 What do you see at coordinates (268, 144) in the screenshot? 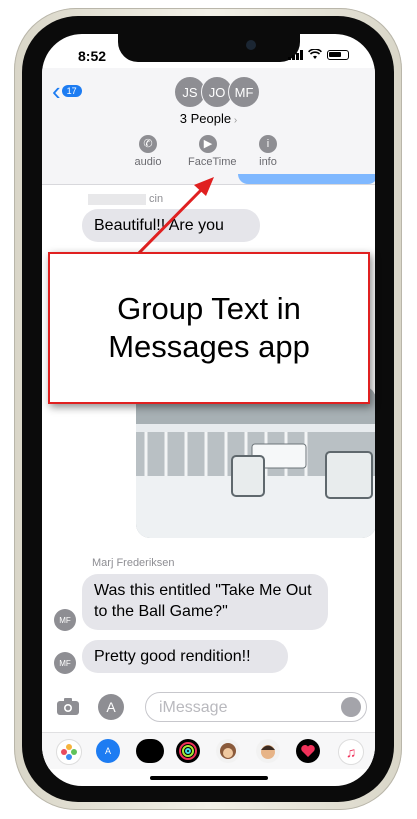
I see `info-icon: i` at bounding box center [268, 144].